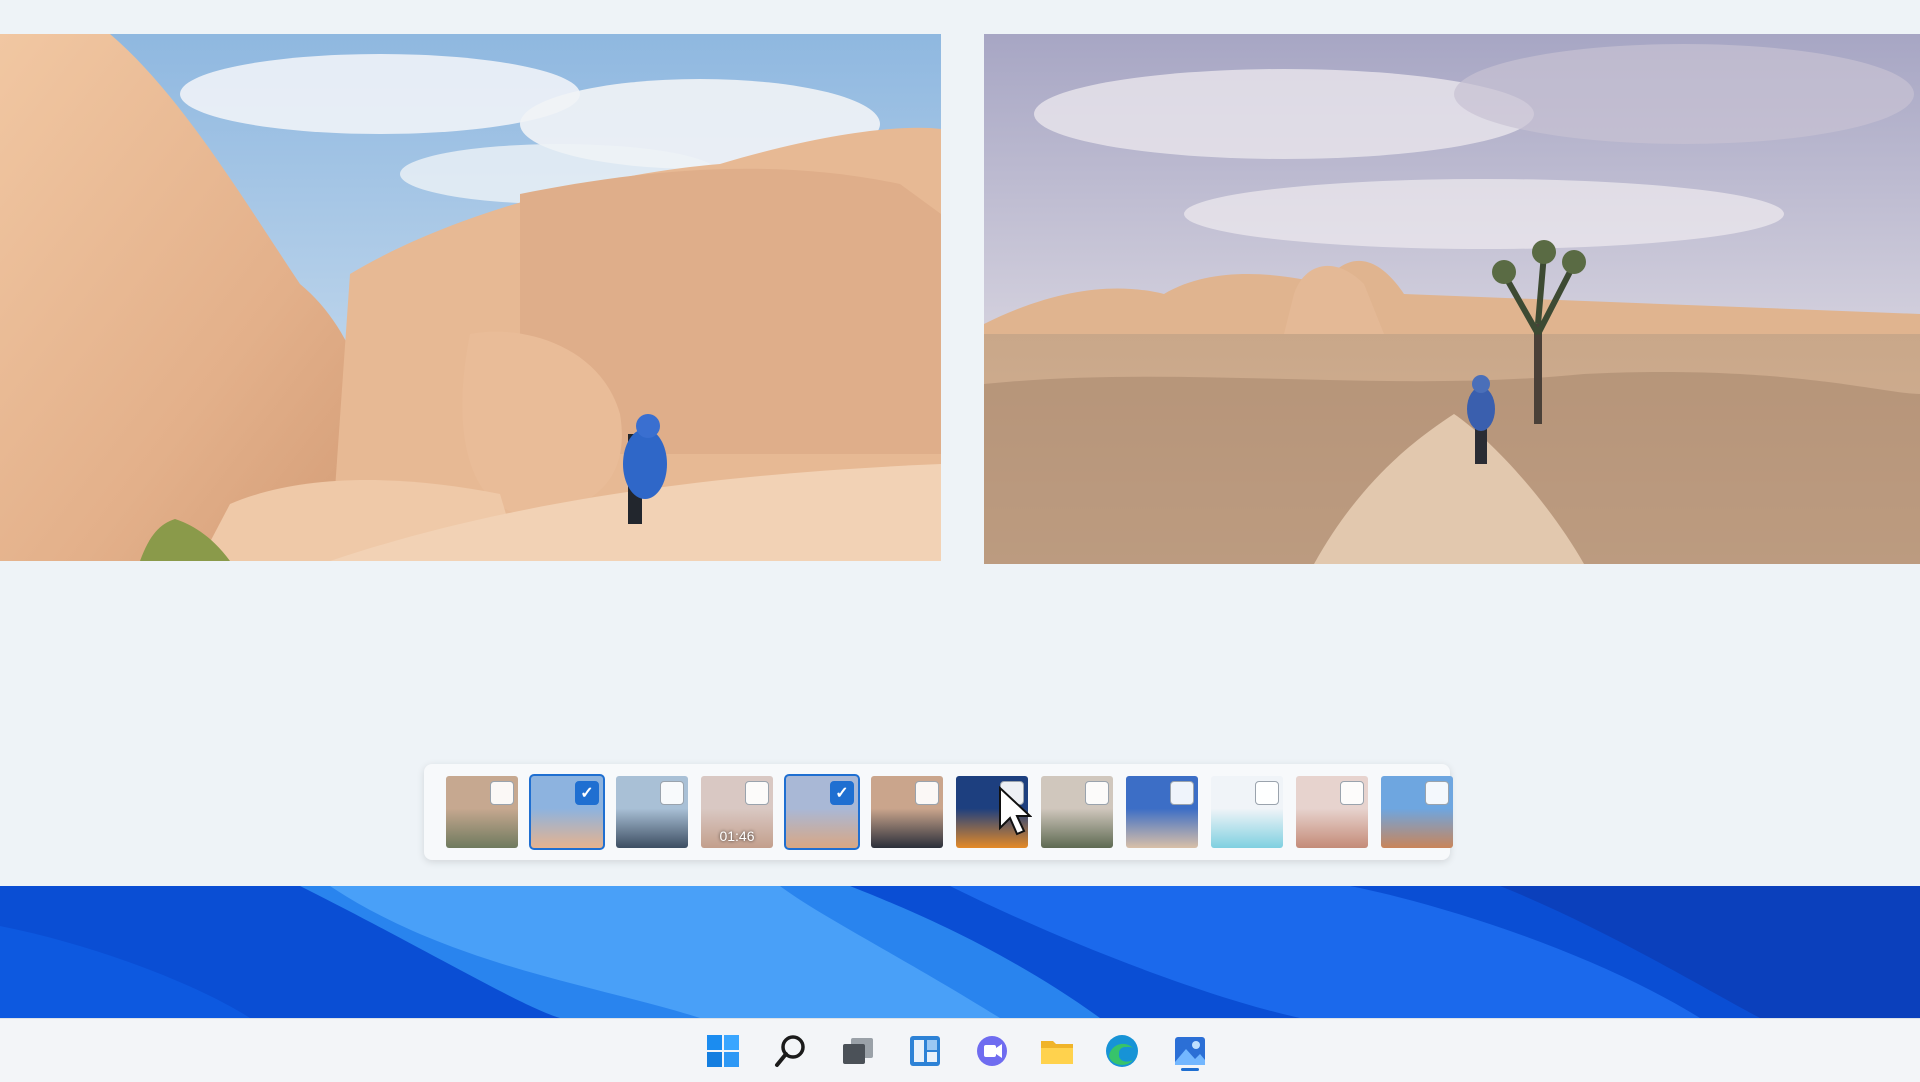  Describe the element at coordinates (1190, 1069) in the screenshot. I see `active-indicator` at that location.